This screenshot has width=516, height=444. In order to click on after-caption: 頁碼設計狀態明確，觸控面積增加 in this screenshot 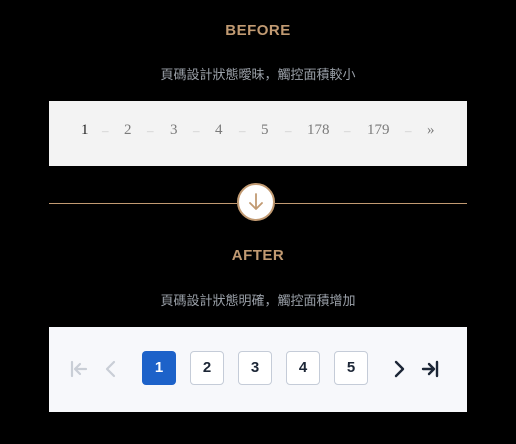, I will do `click(258, 301)`.